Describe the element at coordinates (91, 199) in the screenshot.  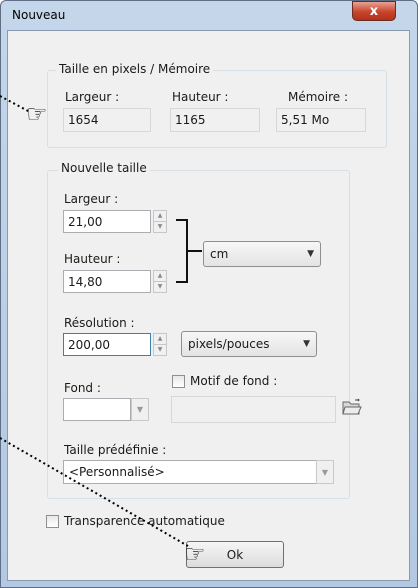
I see `new-width-label: Largeur :` at that location.